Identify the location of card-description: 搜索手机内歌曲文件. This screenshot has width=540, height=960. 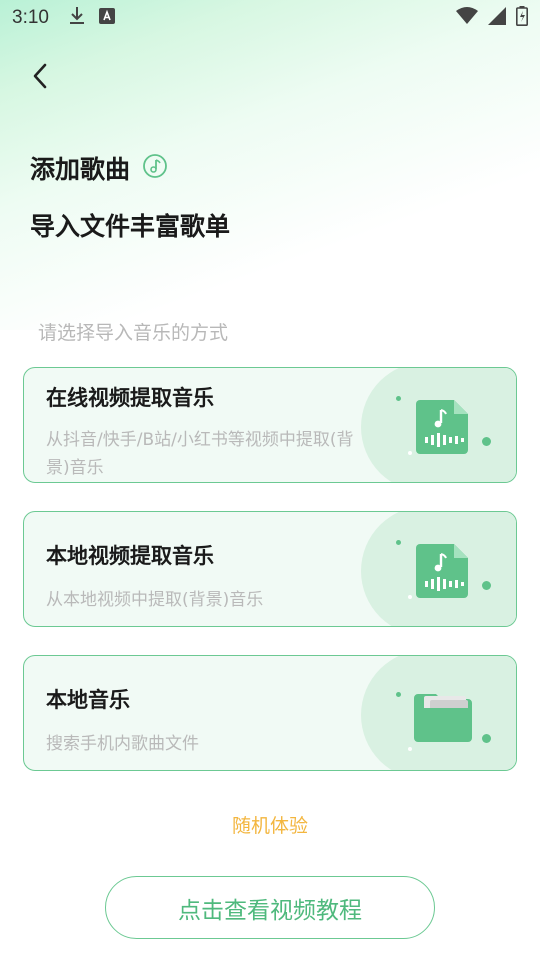
(122, 744).